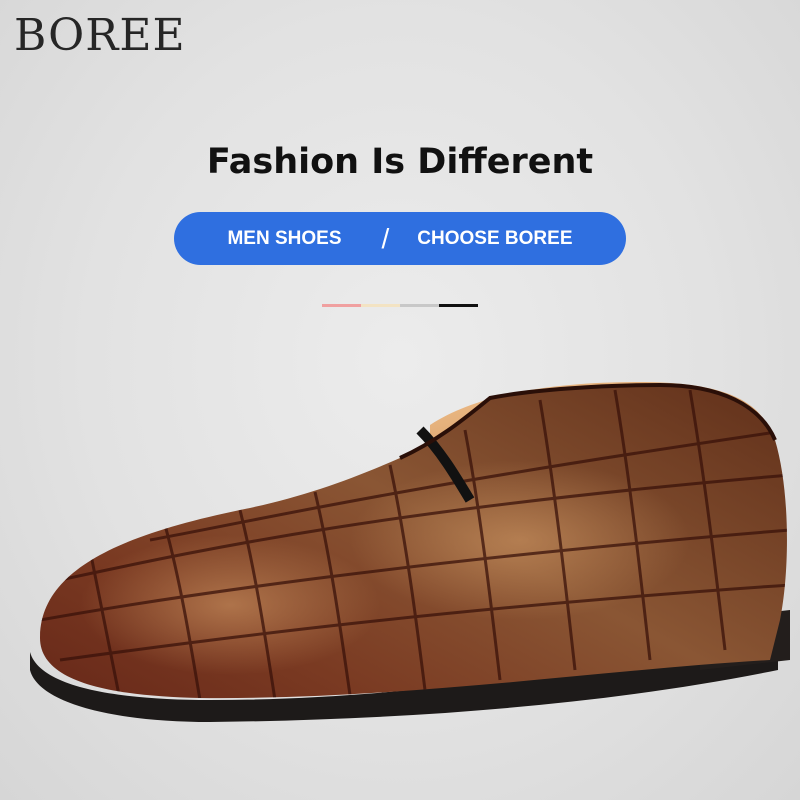 The width and height of the screenshot is (800, 800). What do you see at coordinates (400, 162) in the screenshot?
I see `headline: Fashion Is Different` at bounding box center [400, 162].